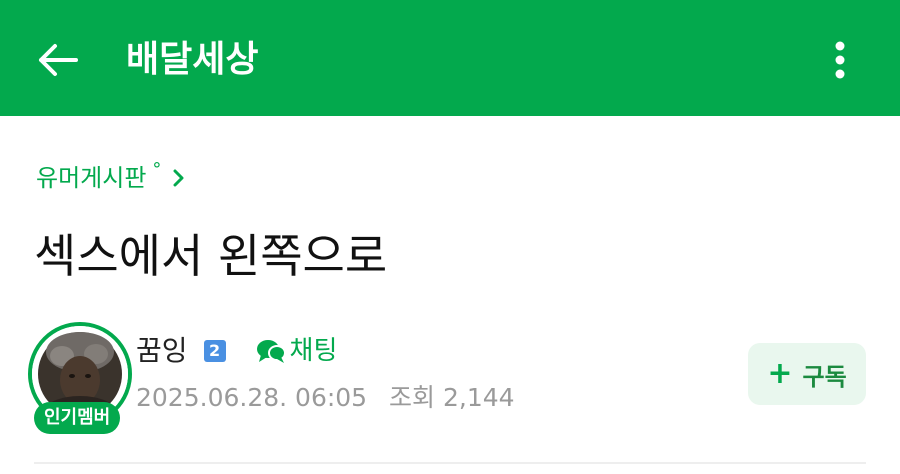  Describe the element at coordinates (77, 418) in the screenshot. I see `popular-member-badge: 인기멤버` at that location.